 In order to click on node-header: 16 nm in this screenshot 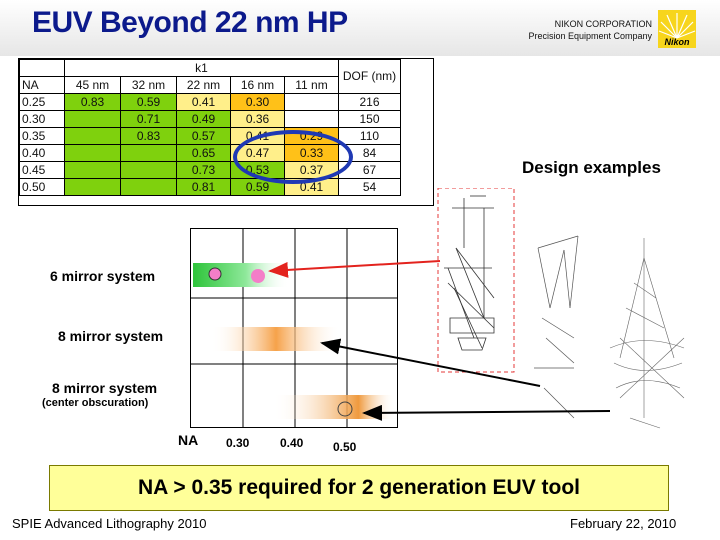, I will do `click(257, 85)`.